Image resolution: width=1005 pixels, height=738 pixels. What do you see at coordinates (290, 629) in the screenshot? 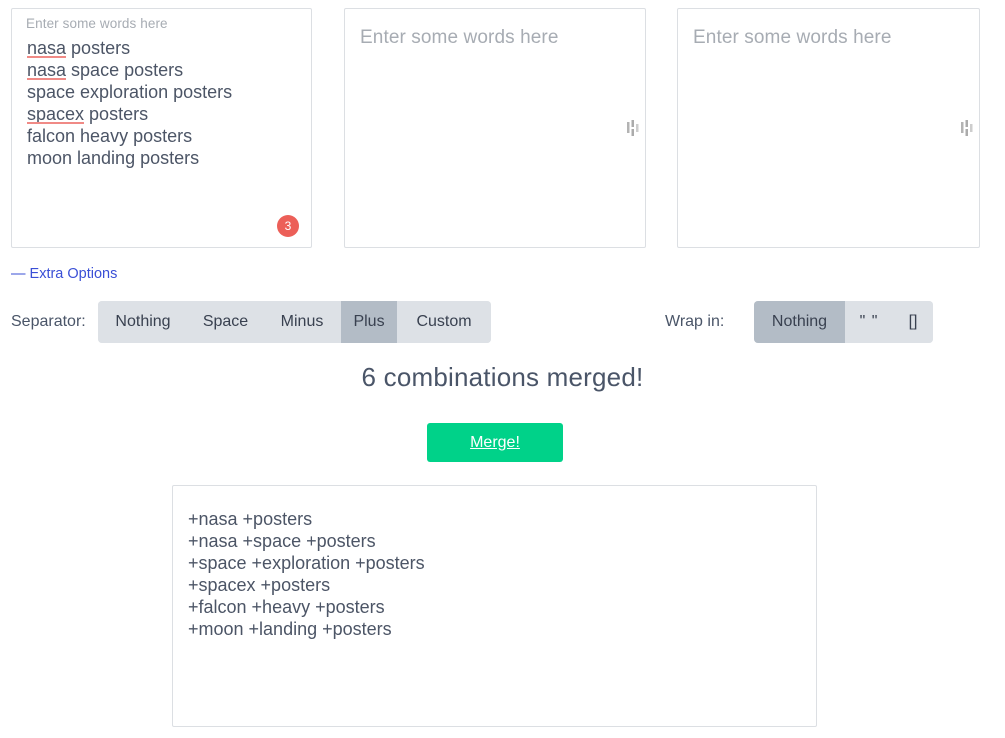
I see `merged-output-line: +moon +landing +posters` at bounding box center [290, 629].